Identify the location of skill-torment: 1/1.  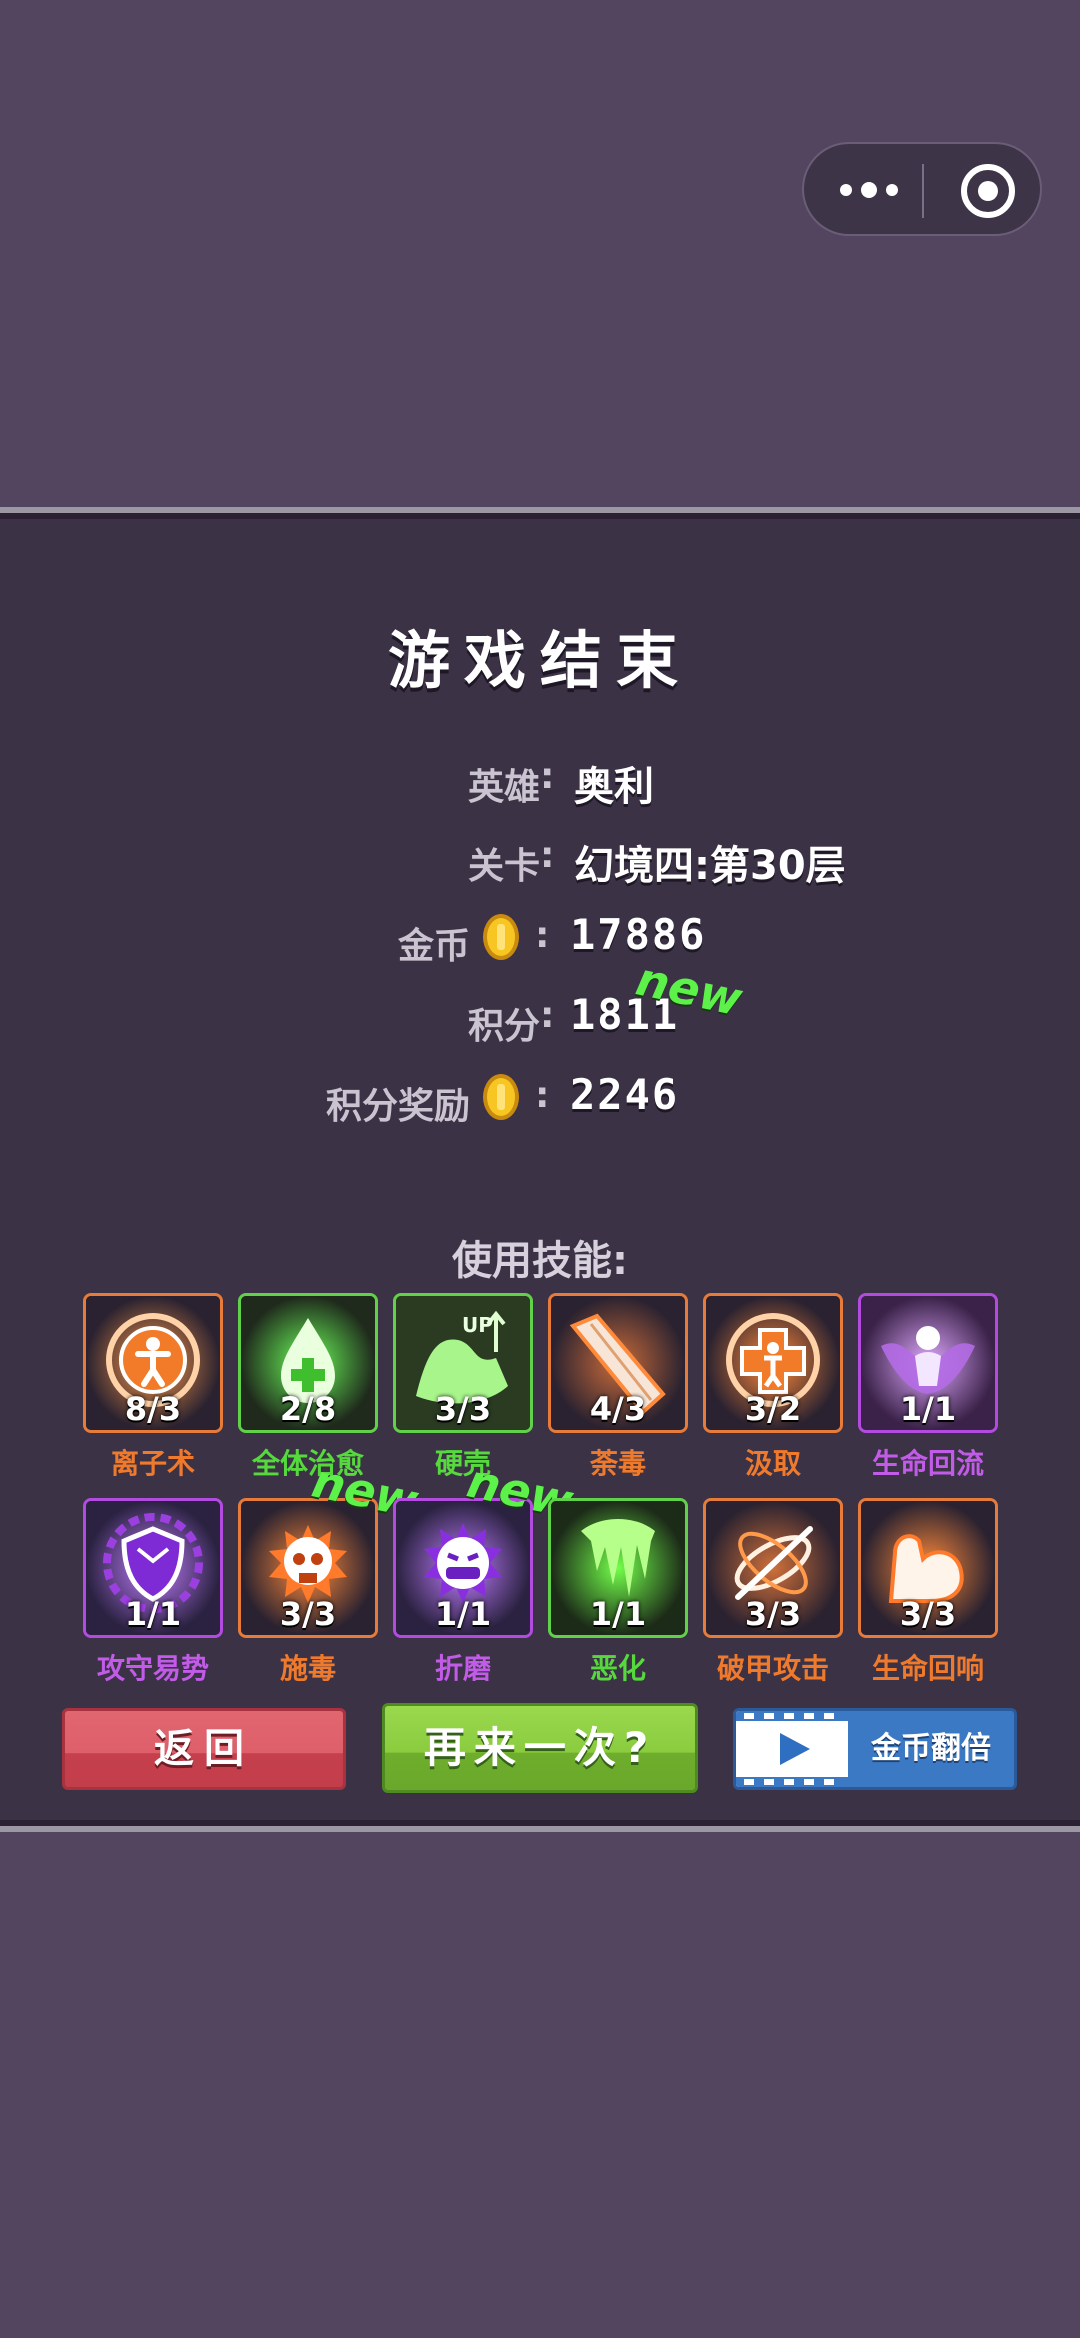
(463, 1568).